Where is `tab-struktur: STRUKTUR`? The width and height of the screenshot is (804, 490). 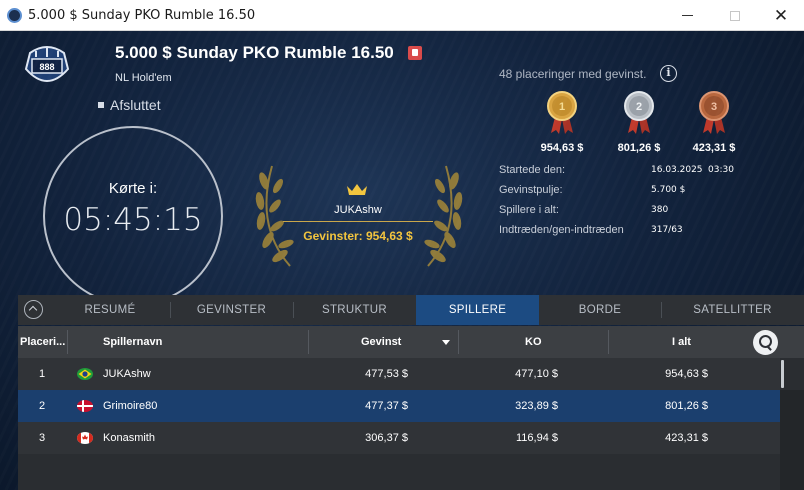
tab-struktur: STRUKTUR is located at coordinates (354, 310).